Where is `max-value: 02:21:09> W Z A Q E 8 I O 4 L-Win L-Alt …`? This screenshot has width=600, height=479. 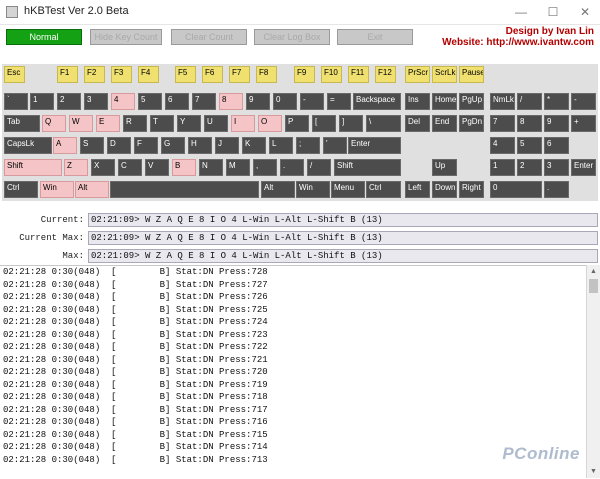
max-value: 02:21:09> W Z A Q E 8 I O 4 L-Win L-Alt … is located at coordinates (343, 256).